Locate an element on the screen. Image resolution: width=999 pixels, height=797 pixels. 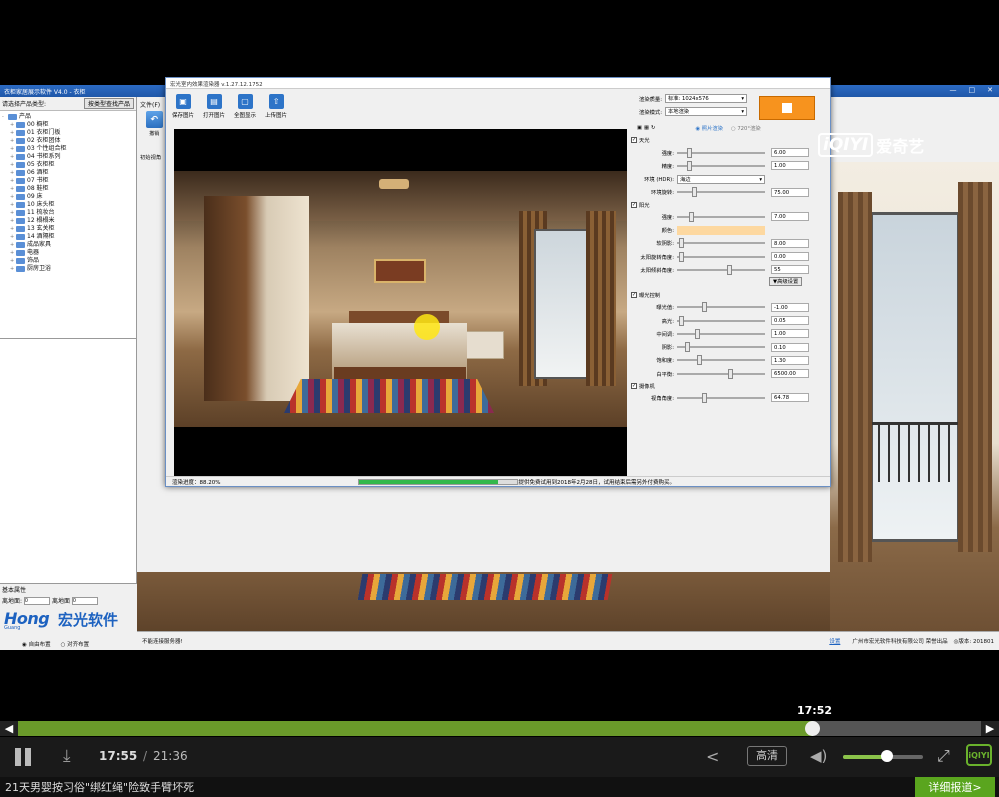
tree-item: +06 酒柜 is located at coordinates (68, 173).